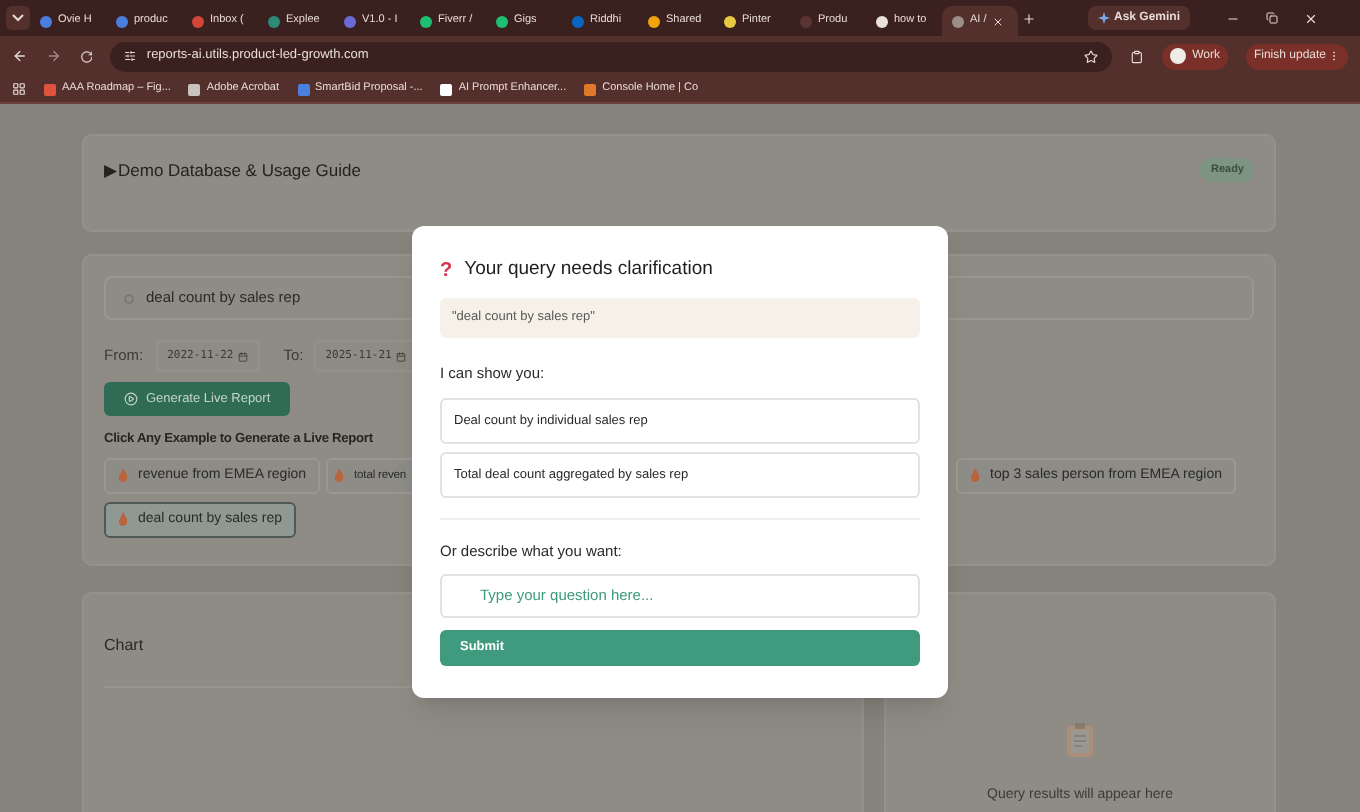 The height and width of the screenshot is (812, 1360). I want to click on chart-title: Chart, so click(124, 645).